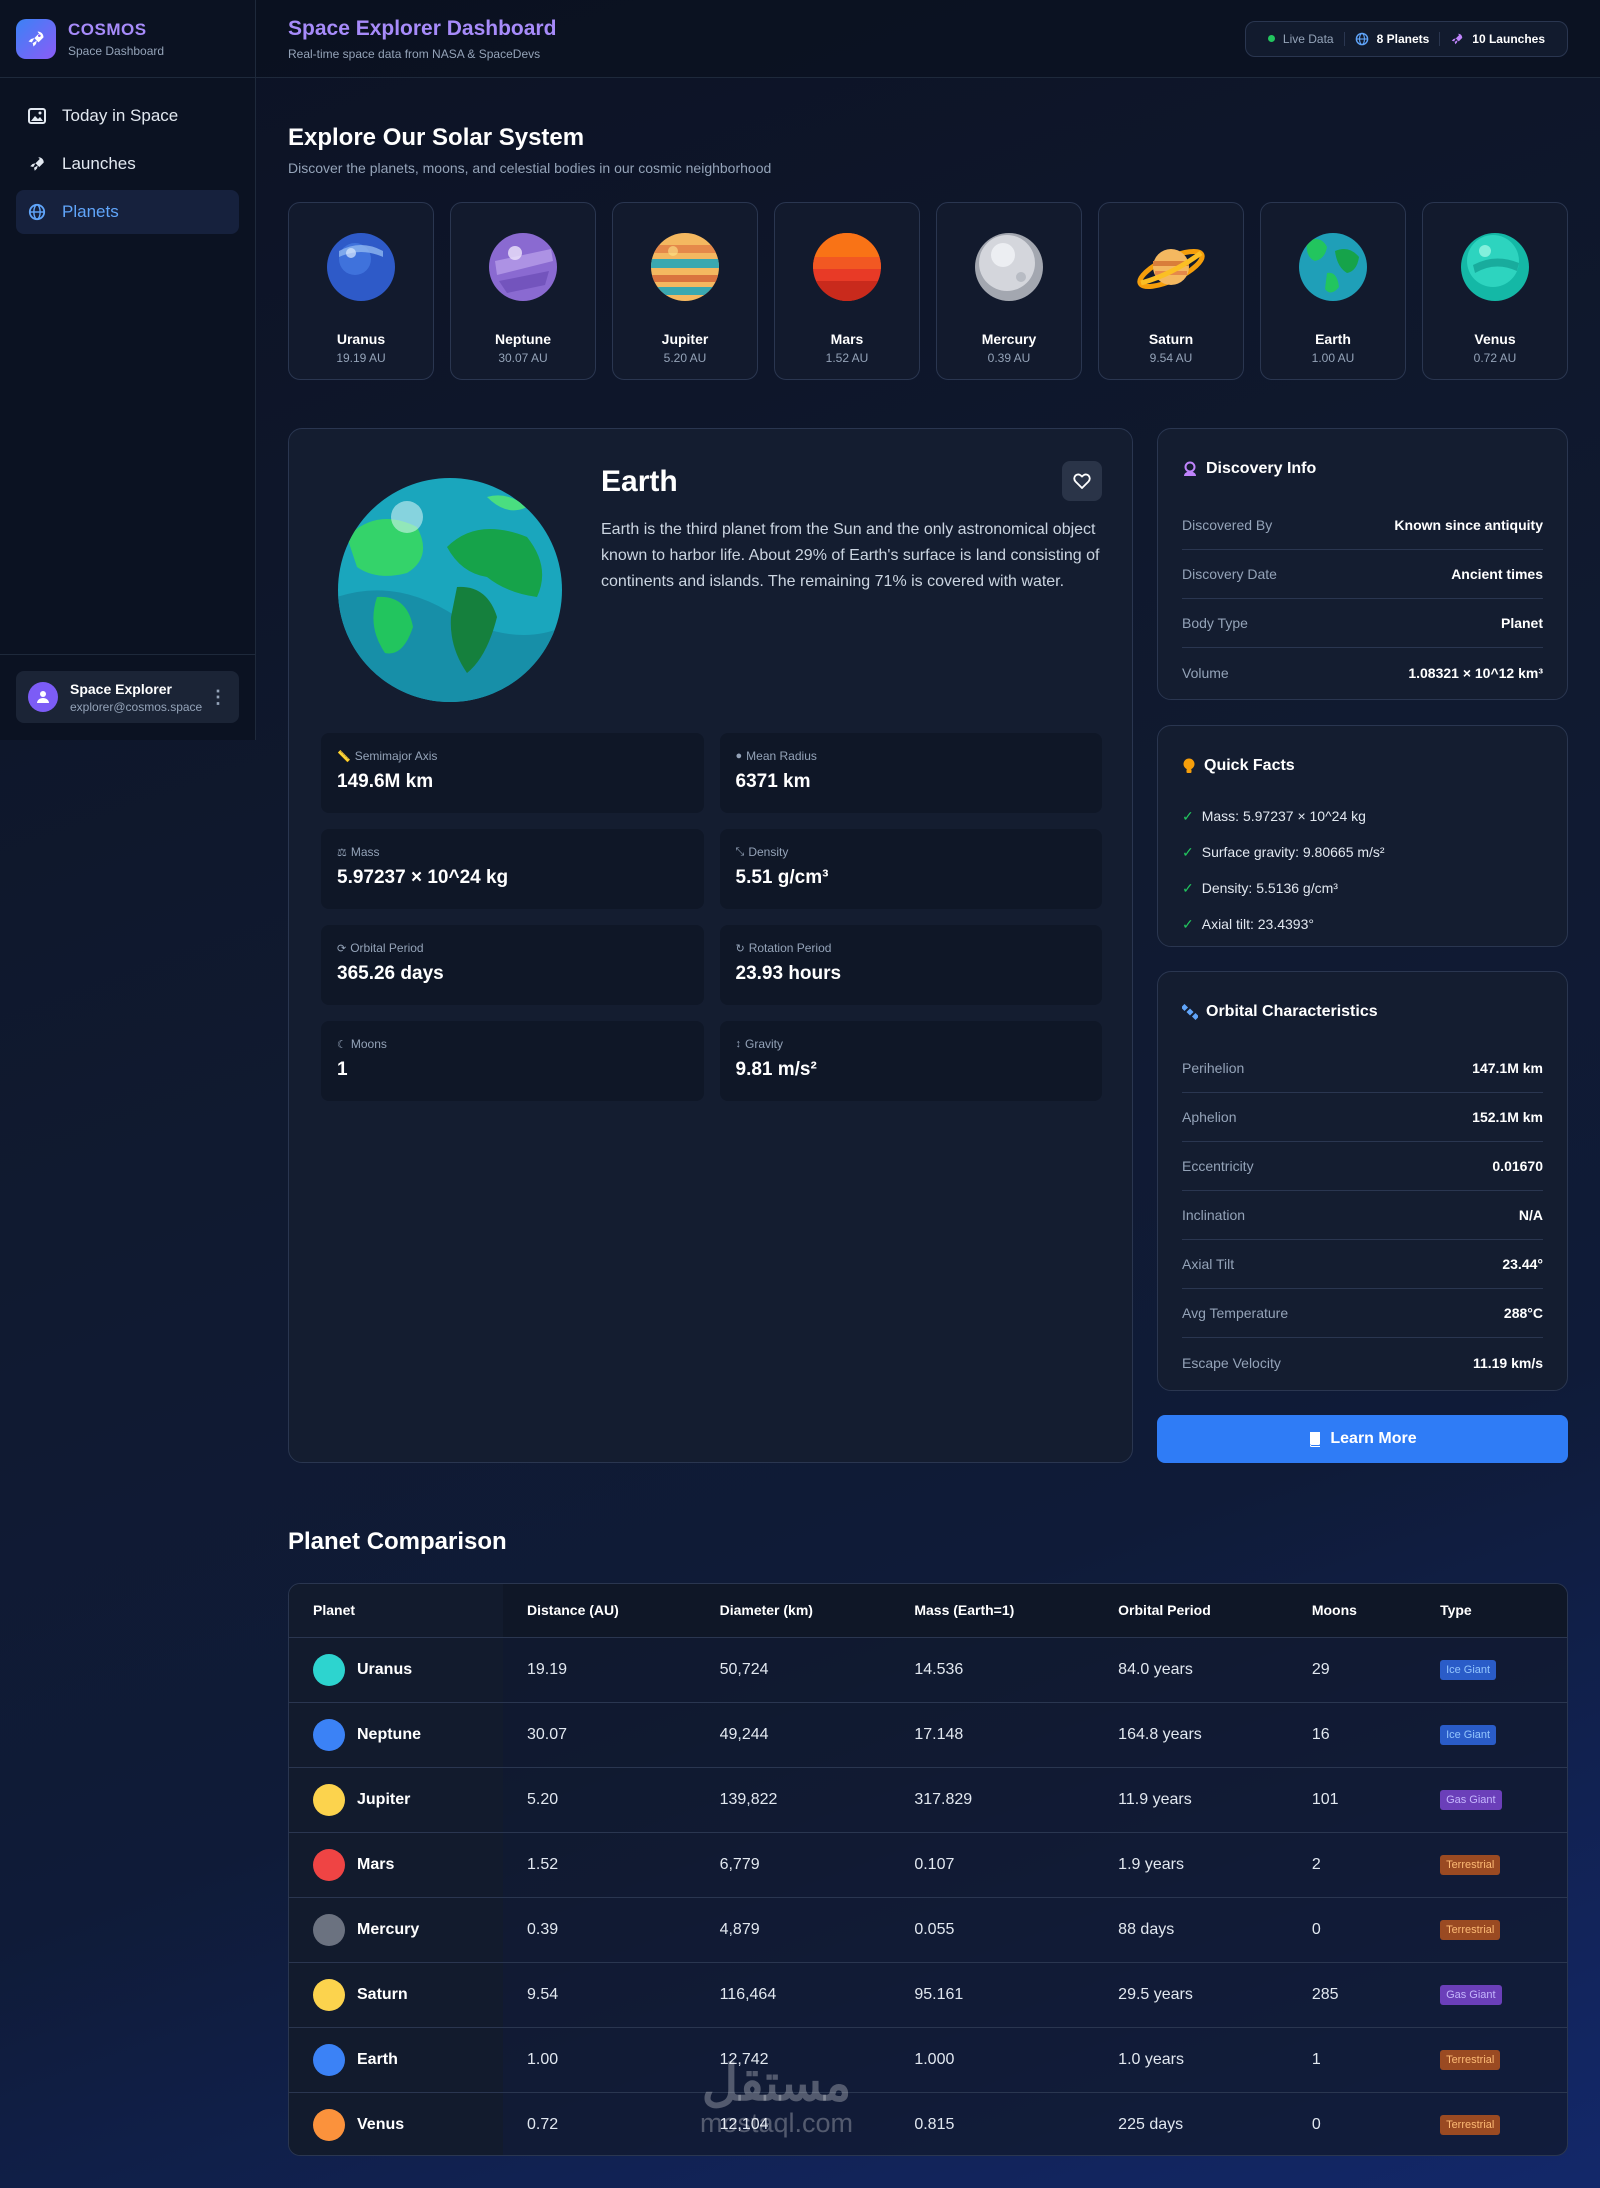 The width and height of the screenshot is (1600, 2188). I want to click on planet-card-mars: Mars 1.52 AU, so click(847, 291).